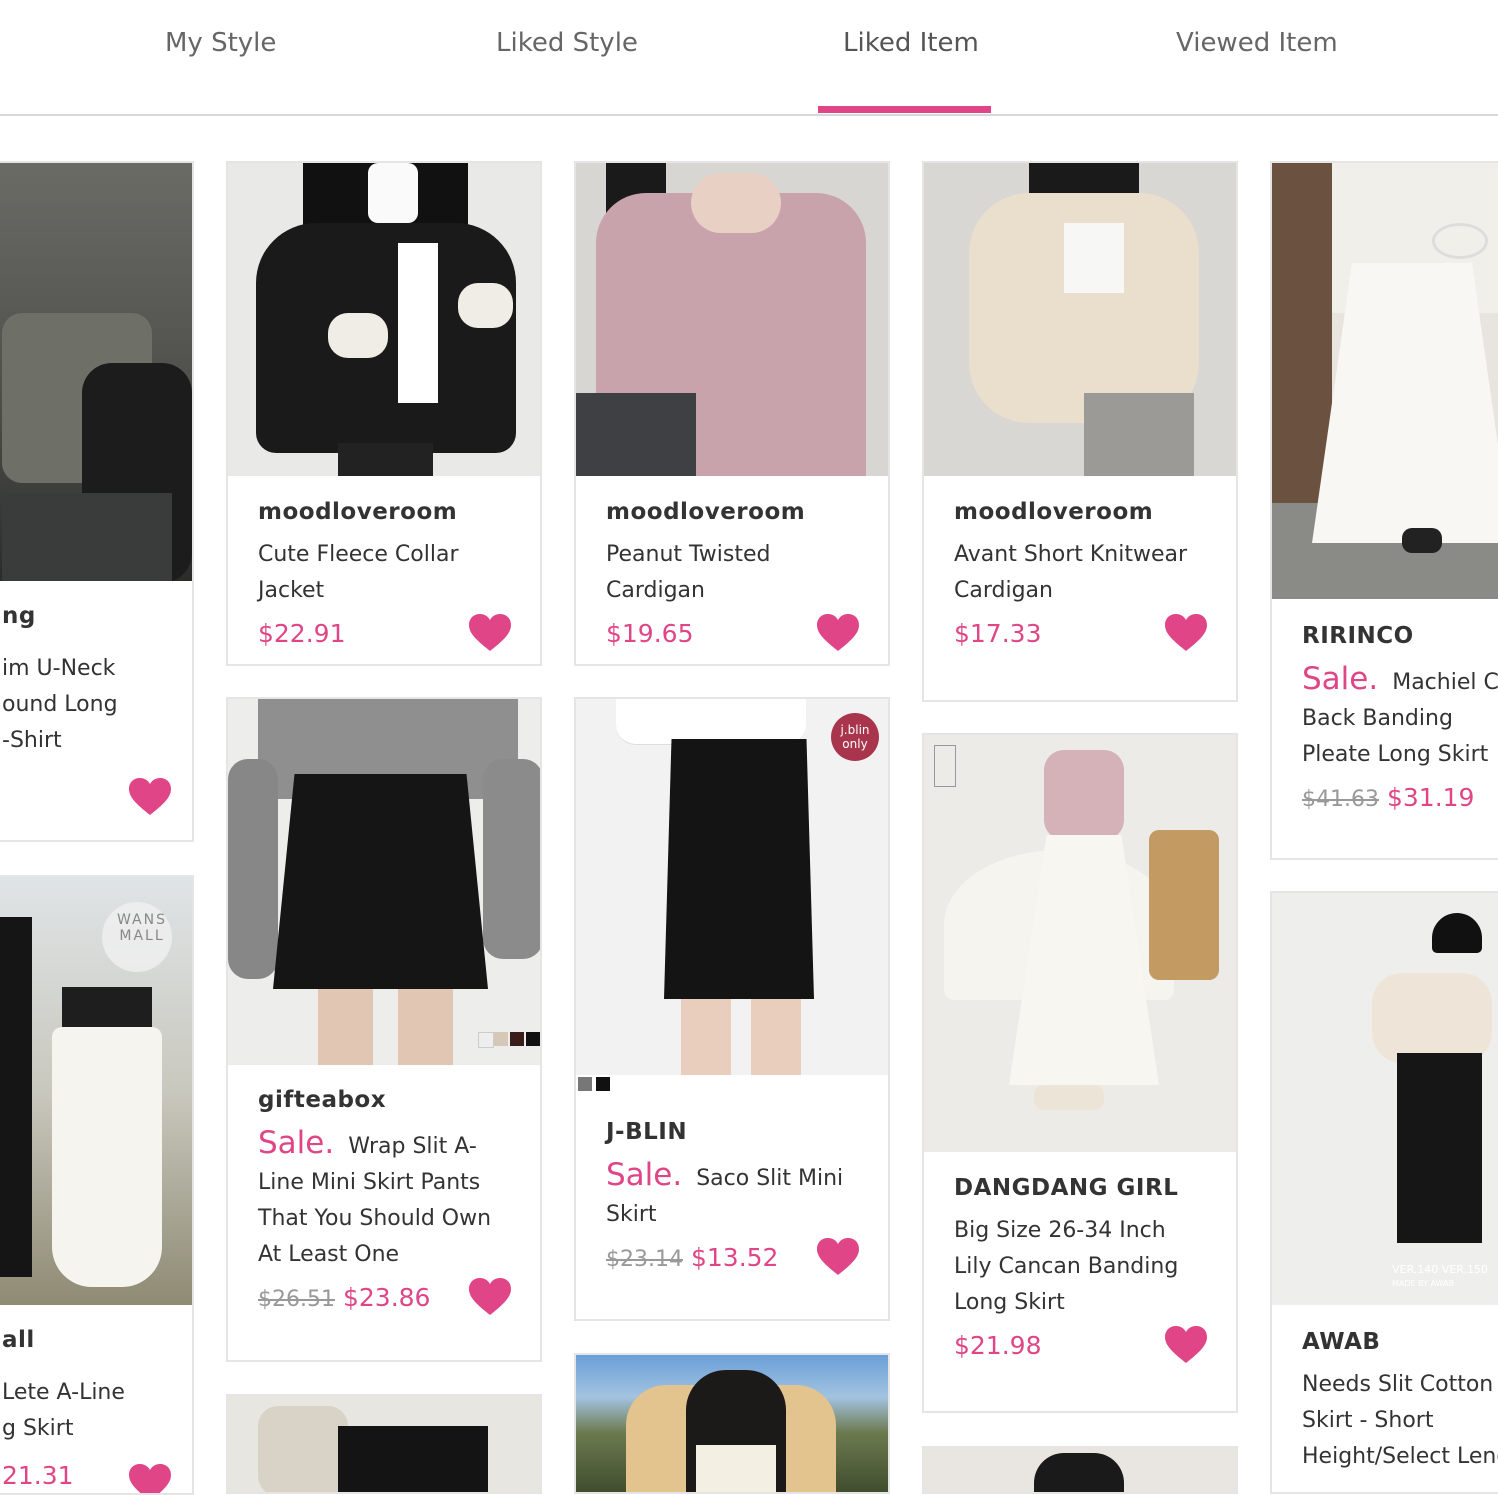 The image size is (1498, 1495). What do you see at coordinates (1341, 1342) in the screenshot?
I see `brand-name: AWAB` at bounding box center [1341, 1342].